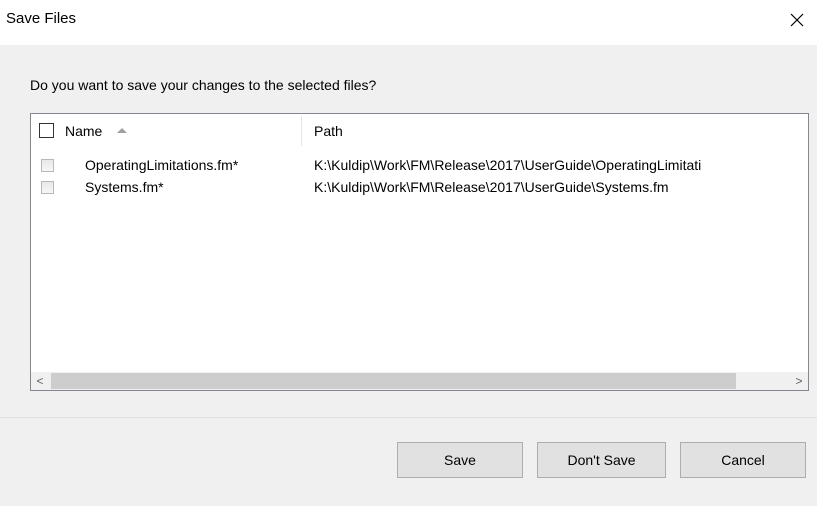  I want to click on column-path-label: Path, so click(328, 131).